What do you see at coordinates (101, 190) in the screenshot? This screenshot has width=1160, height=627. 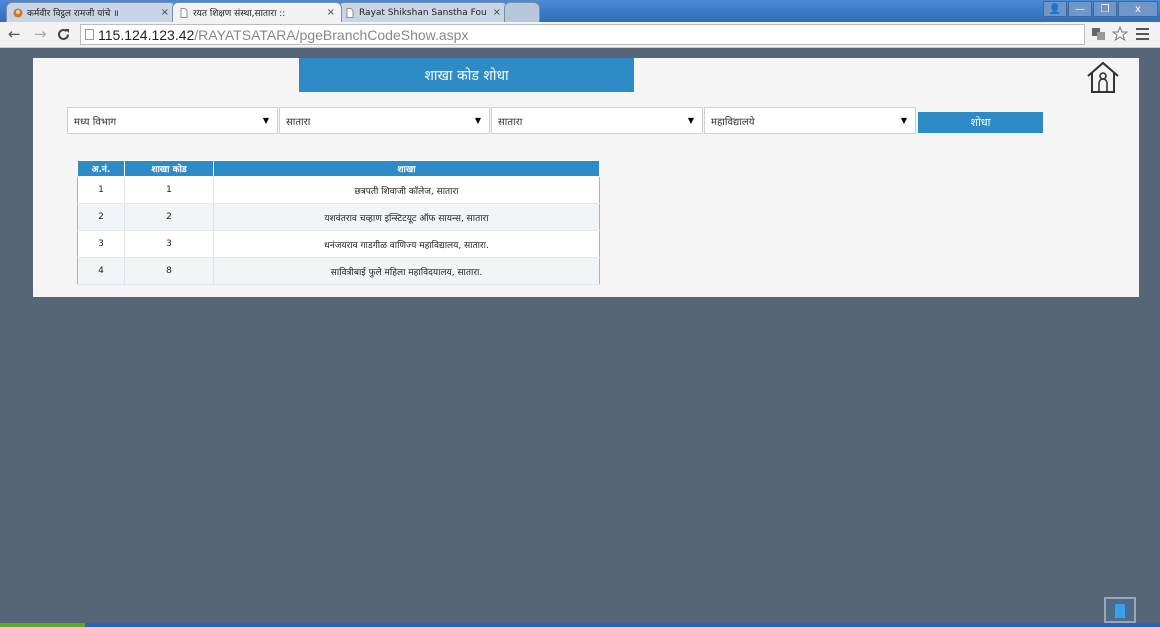 I see `cell-serial: 1` at bounding box center [101, 190].